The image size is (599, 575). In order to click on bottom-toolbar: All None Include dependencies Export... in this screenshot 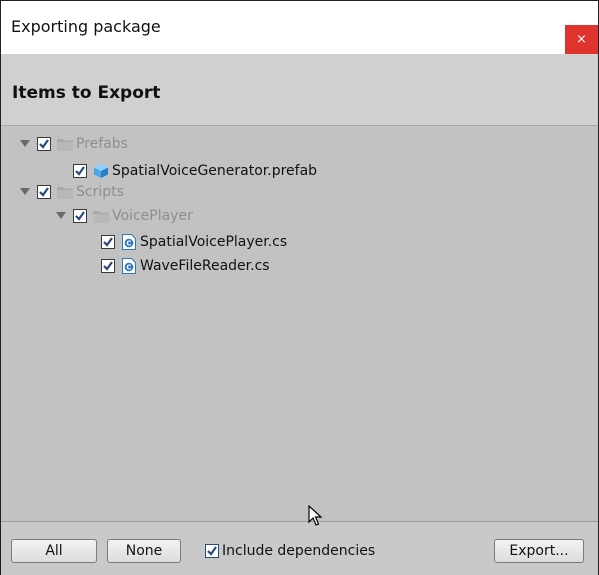, I will do `click(299, 548)`.